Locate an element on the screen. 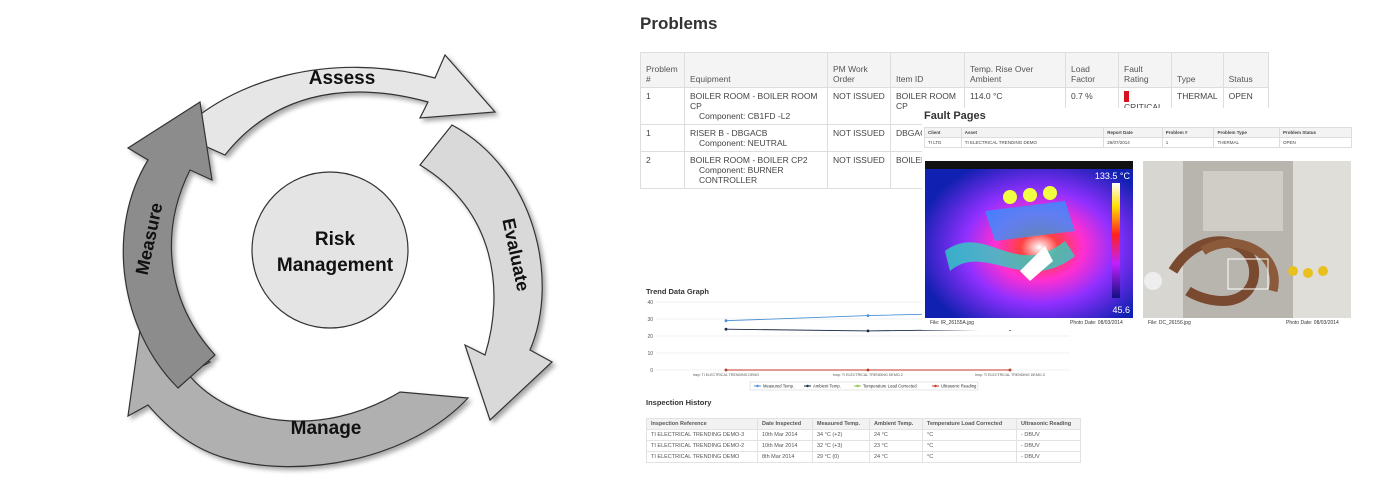 The height and width of the screenshot is (500, 1400). col-type: Type is located at coordinates (1197, 70).